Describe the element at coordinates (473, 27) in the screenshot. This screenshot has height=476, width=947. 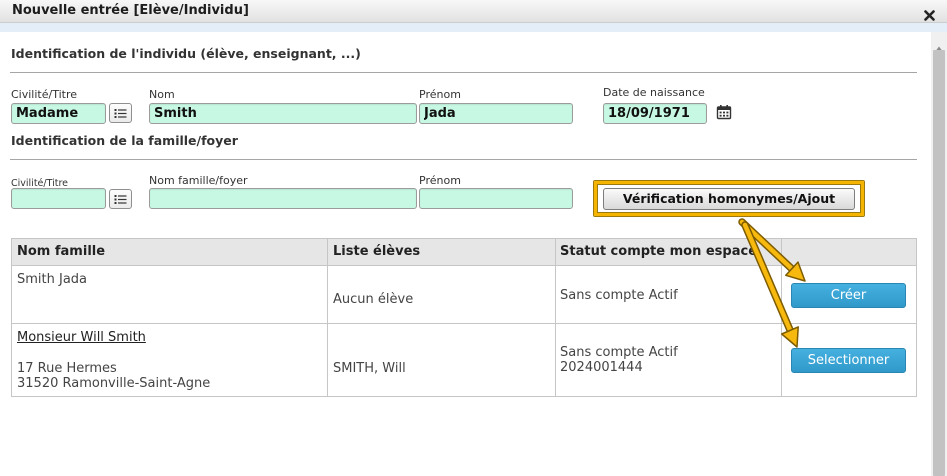
I see `titlebar-divider-strip` at that location.